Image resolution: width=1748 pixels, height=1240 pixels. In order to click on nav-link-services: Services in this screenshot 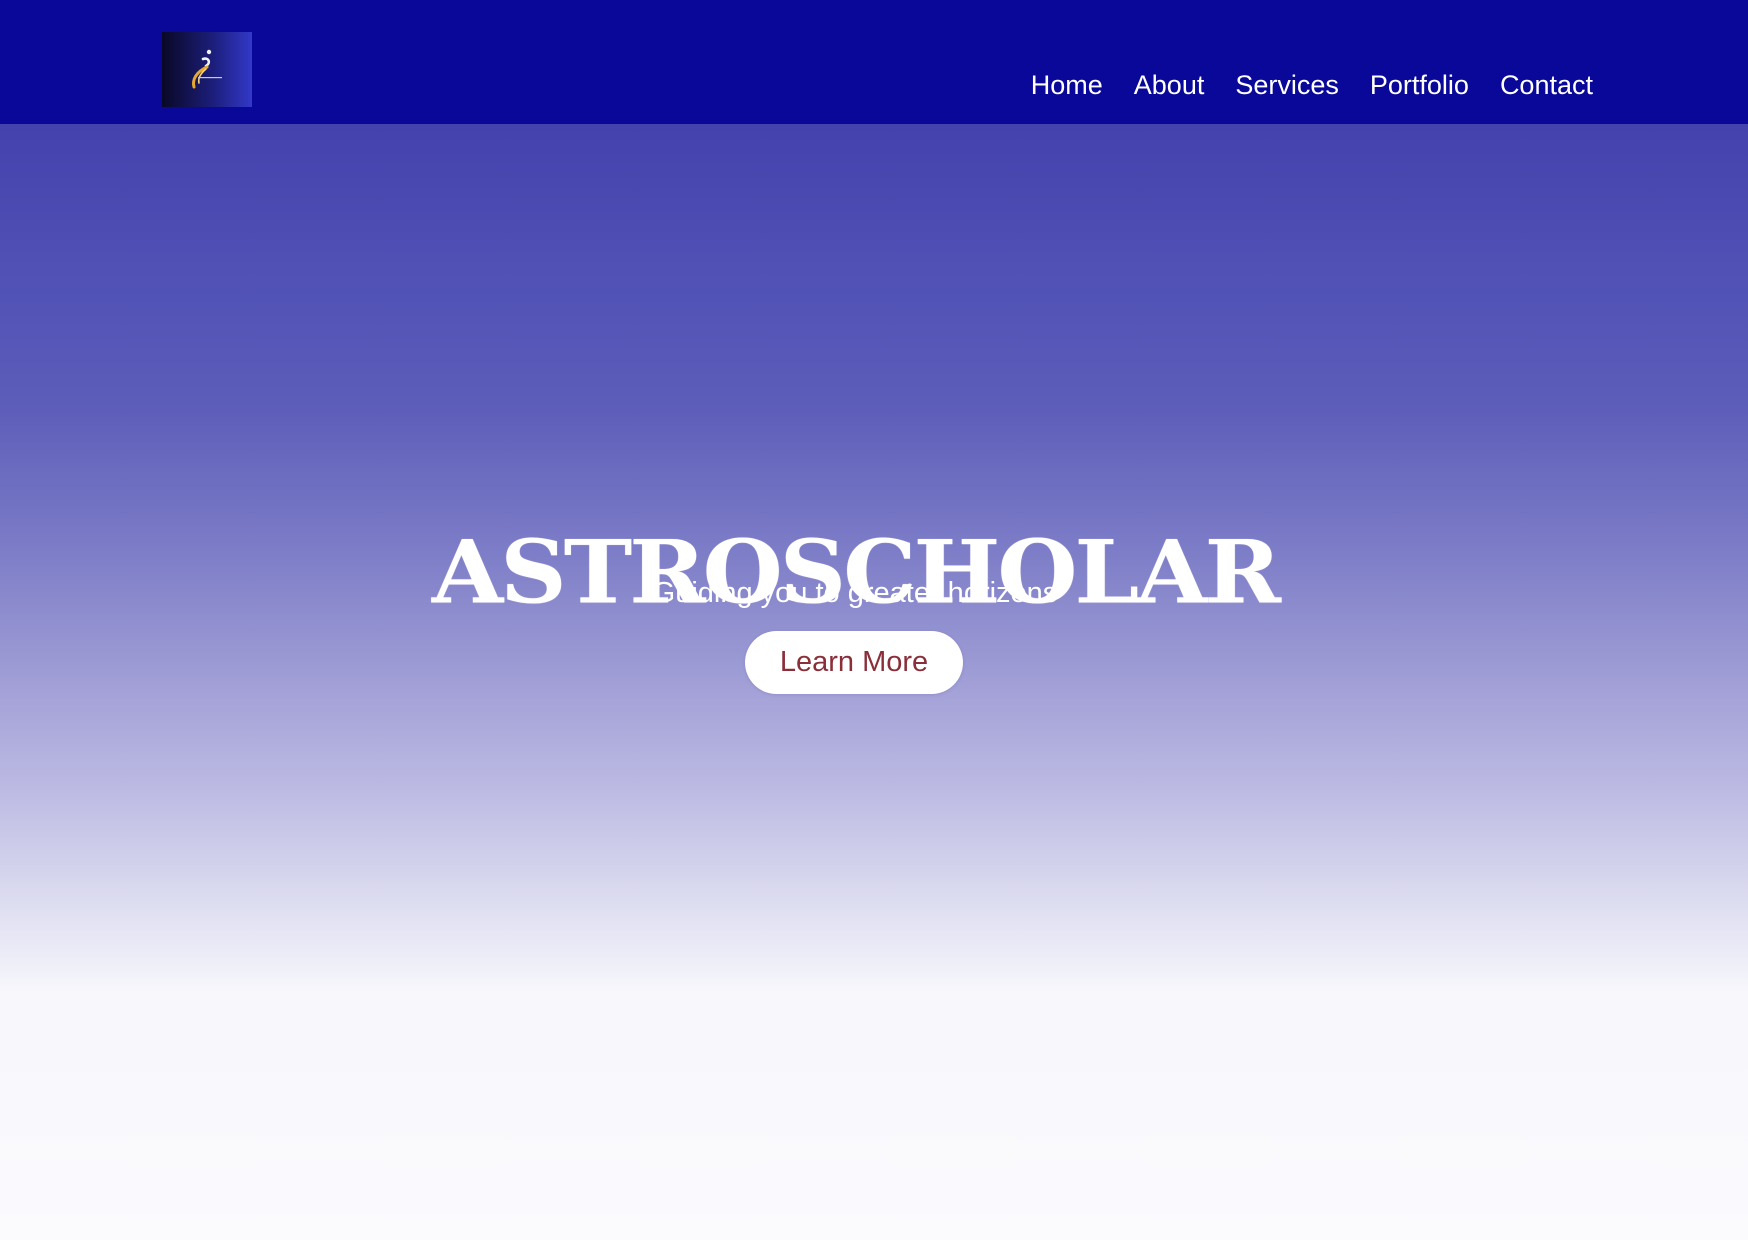, I will do `click(1287, 85)`.